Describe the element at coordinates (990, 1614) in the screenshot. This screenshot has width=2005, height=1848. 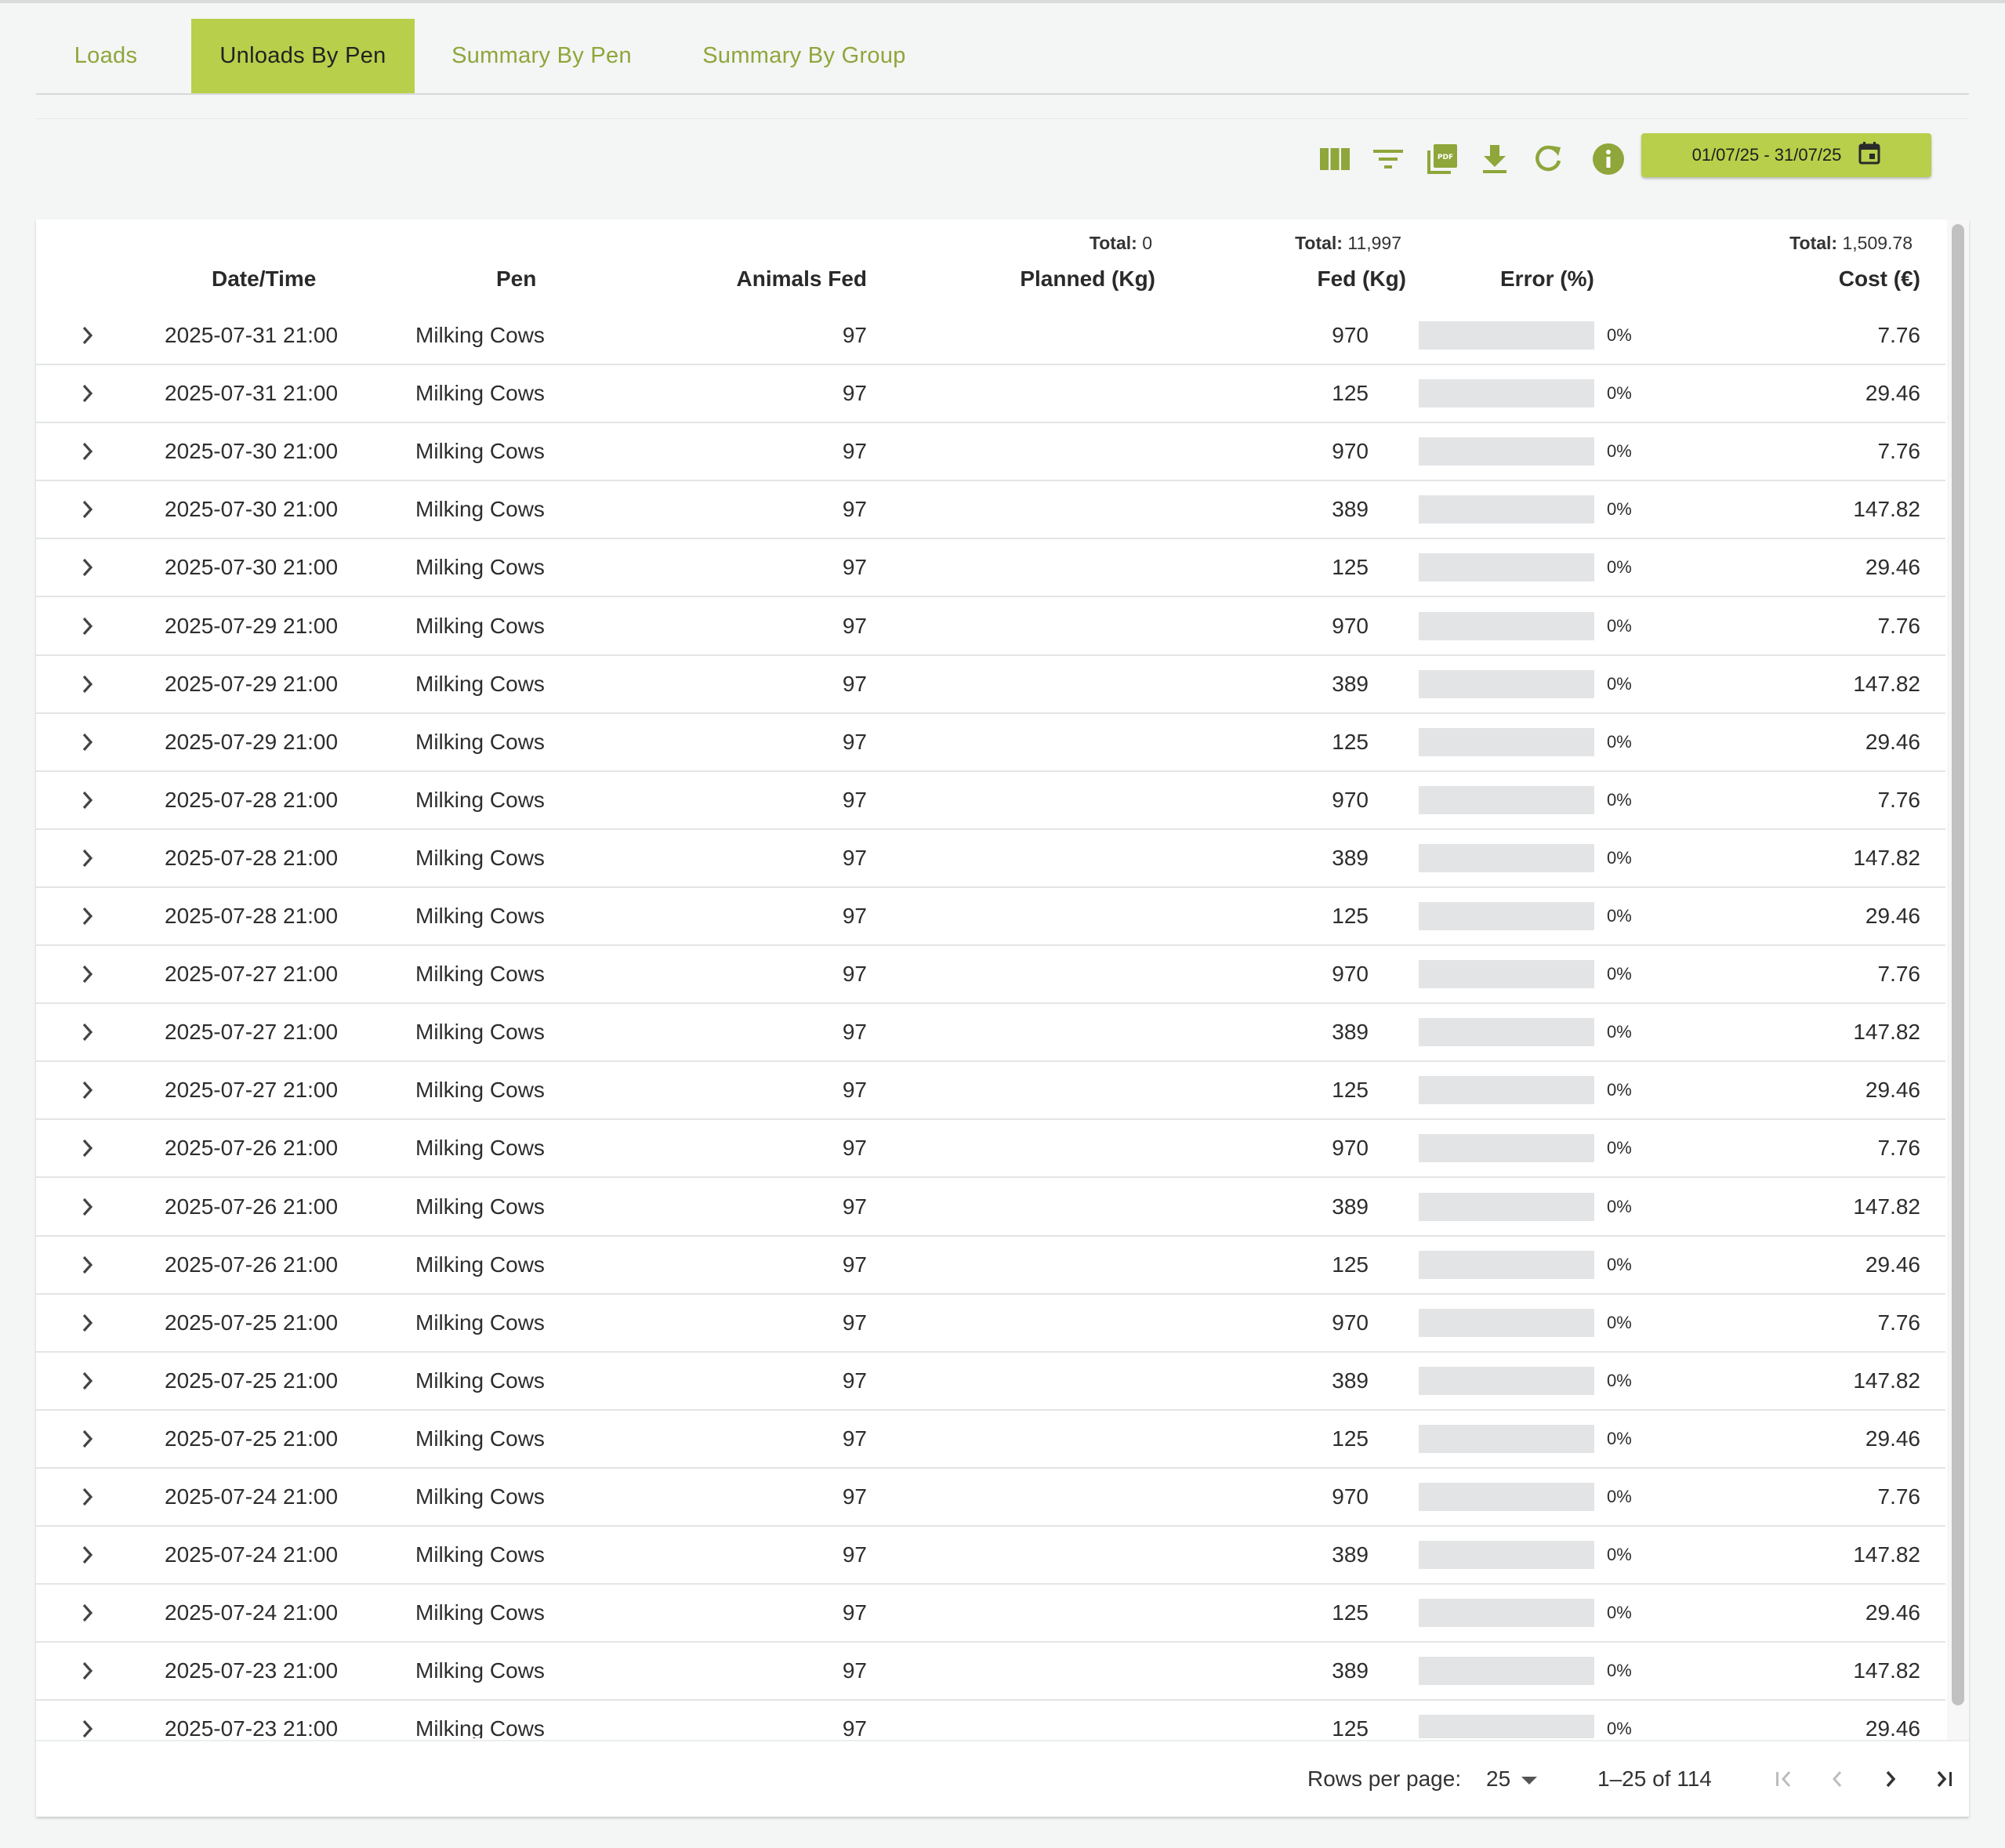
I see `table-row: 2025-07-24 21:00 Milking Cows 97 125 0% 29.46` at that location.